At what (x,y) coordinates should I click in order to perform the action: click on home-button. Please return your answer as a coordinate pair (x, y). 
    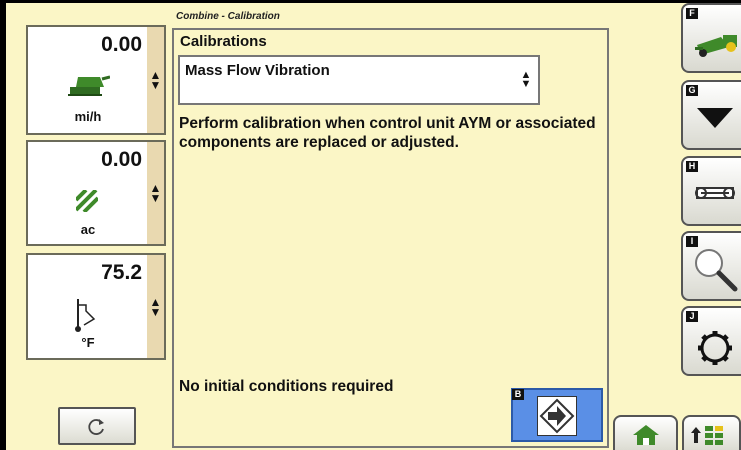
    Looking at the image, I should click on (645, 432).